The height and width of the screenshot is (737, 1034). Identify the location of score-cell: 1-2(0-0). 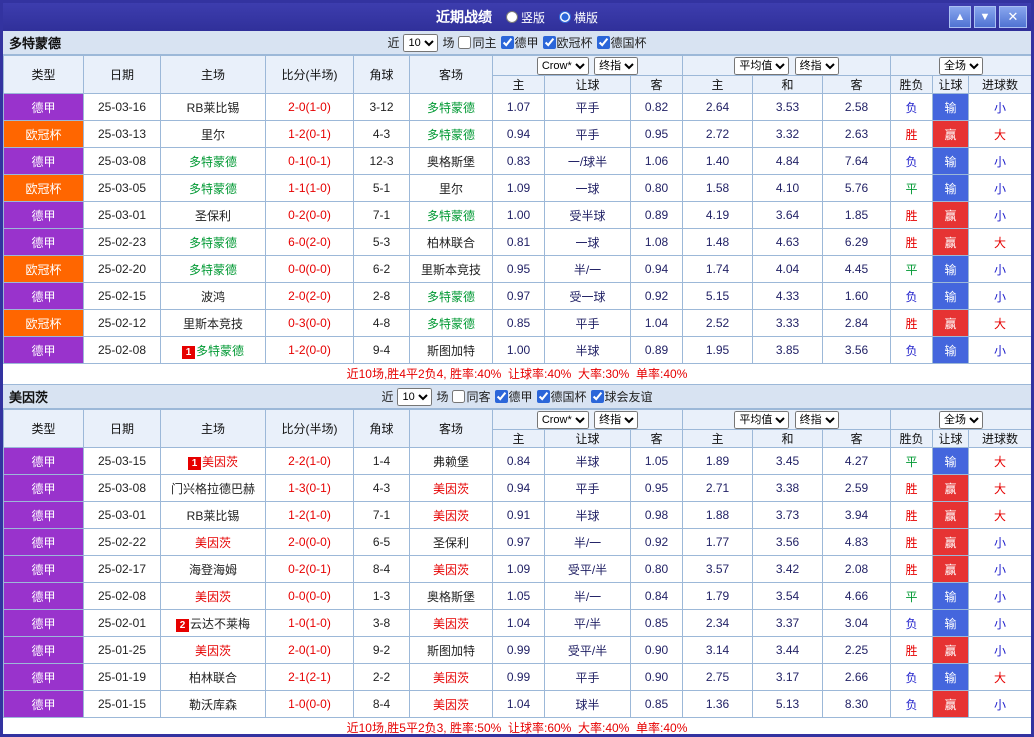
(309, 350).